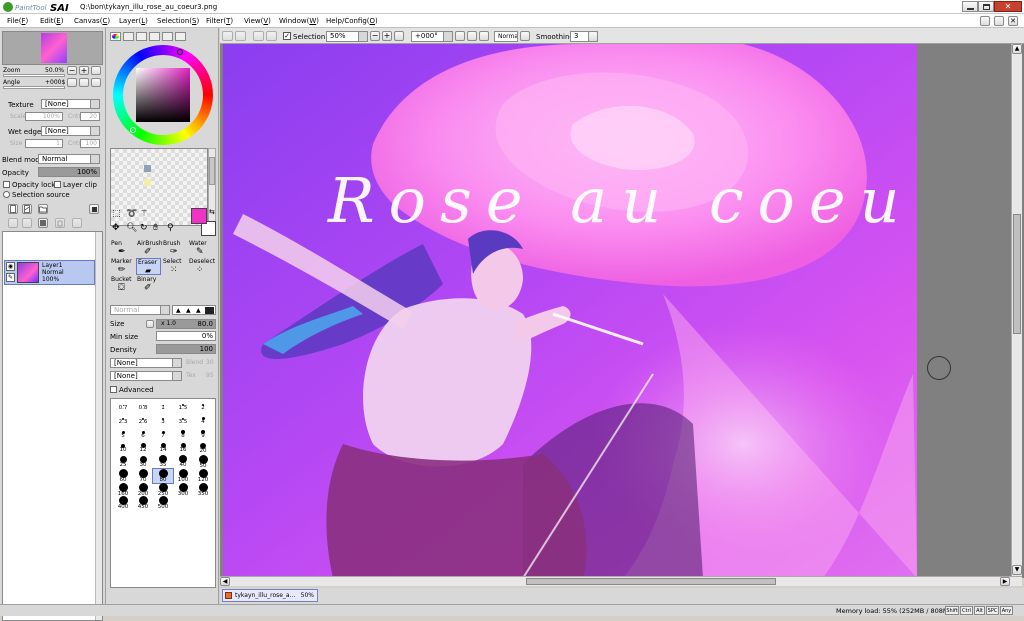 This screenshot has width=1024, height=621. What do you see at coordinates (174, 266) in the screenshot?
I see `tool-select: Select ⁙` at bounding box center [174, 266].